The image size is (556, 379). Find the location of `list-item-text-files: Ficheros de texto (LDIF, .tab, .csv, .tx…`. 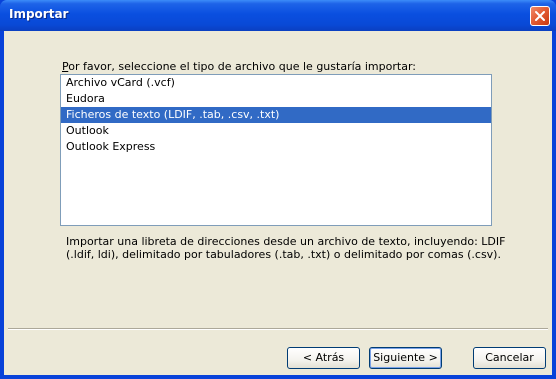

list-item-text-files: Ficheros de texto (LDIF, .tab, .csv, .tx… is located at coordinates (276, 115).